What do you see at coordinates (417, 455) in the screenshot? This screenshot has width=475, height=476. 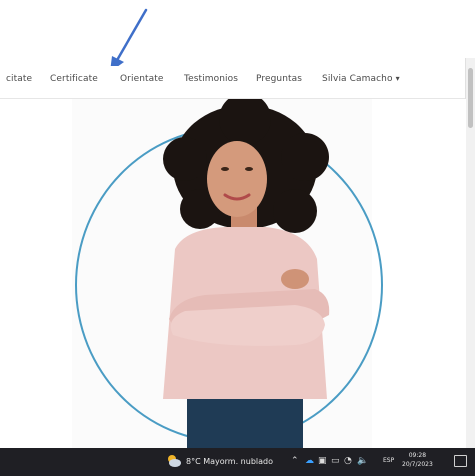 I see `clock-time: 09:28` at bounding box center [417, 455].